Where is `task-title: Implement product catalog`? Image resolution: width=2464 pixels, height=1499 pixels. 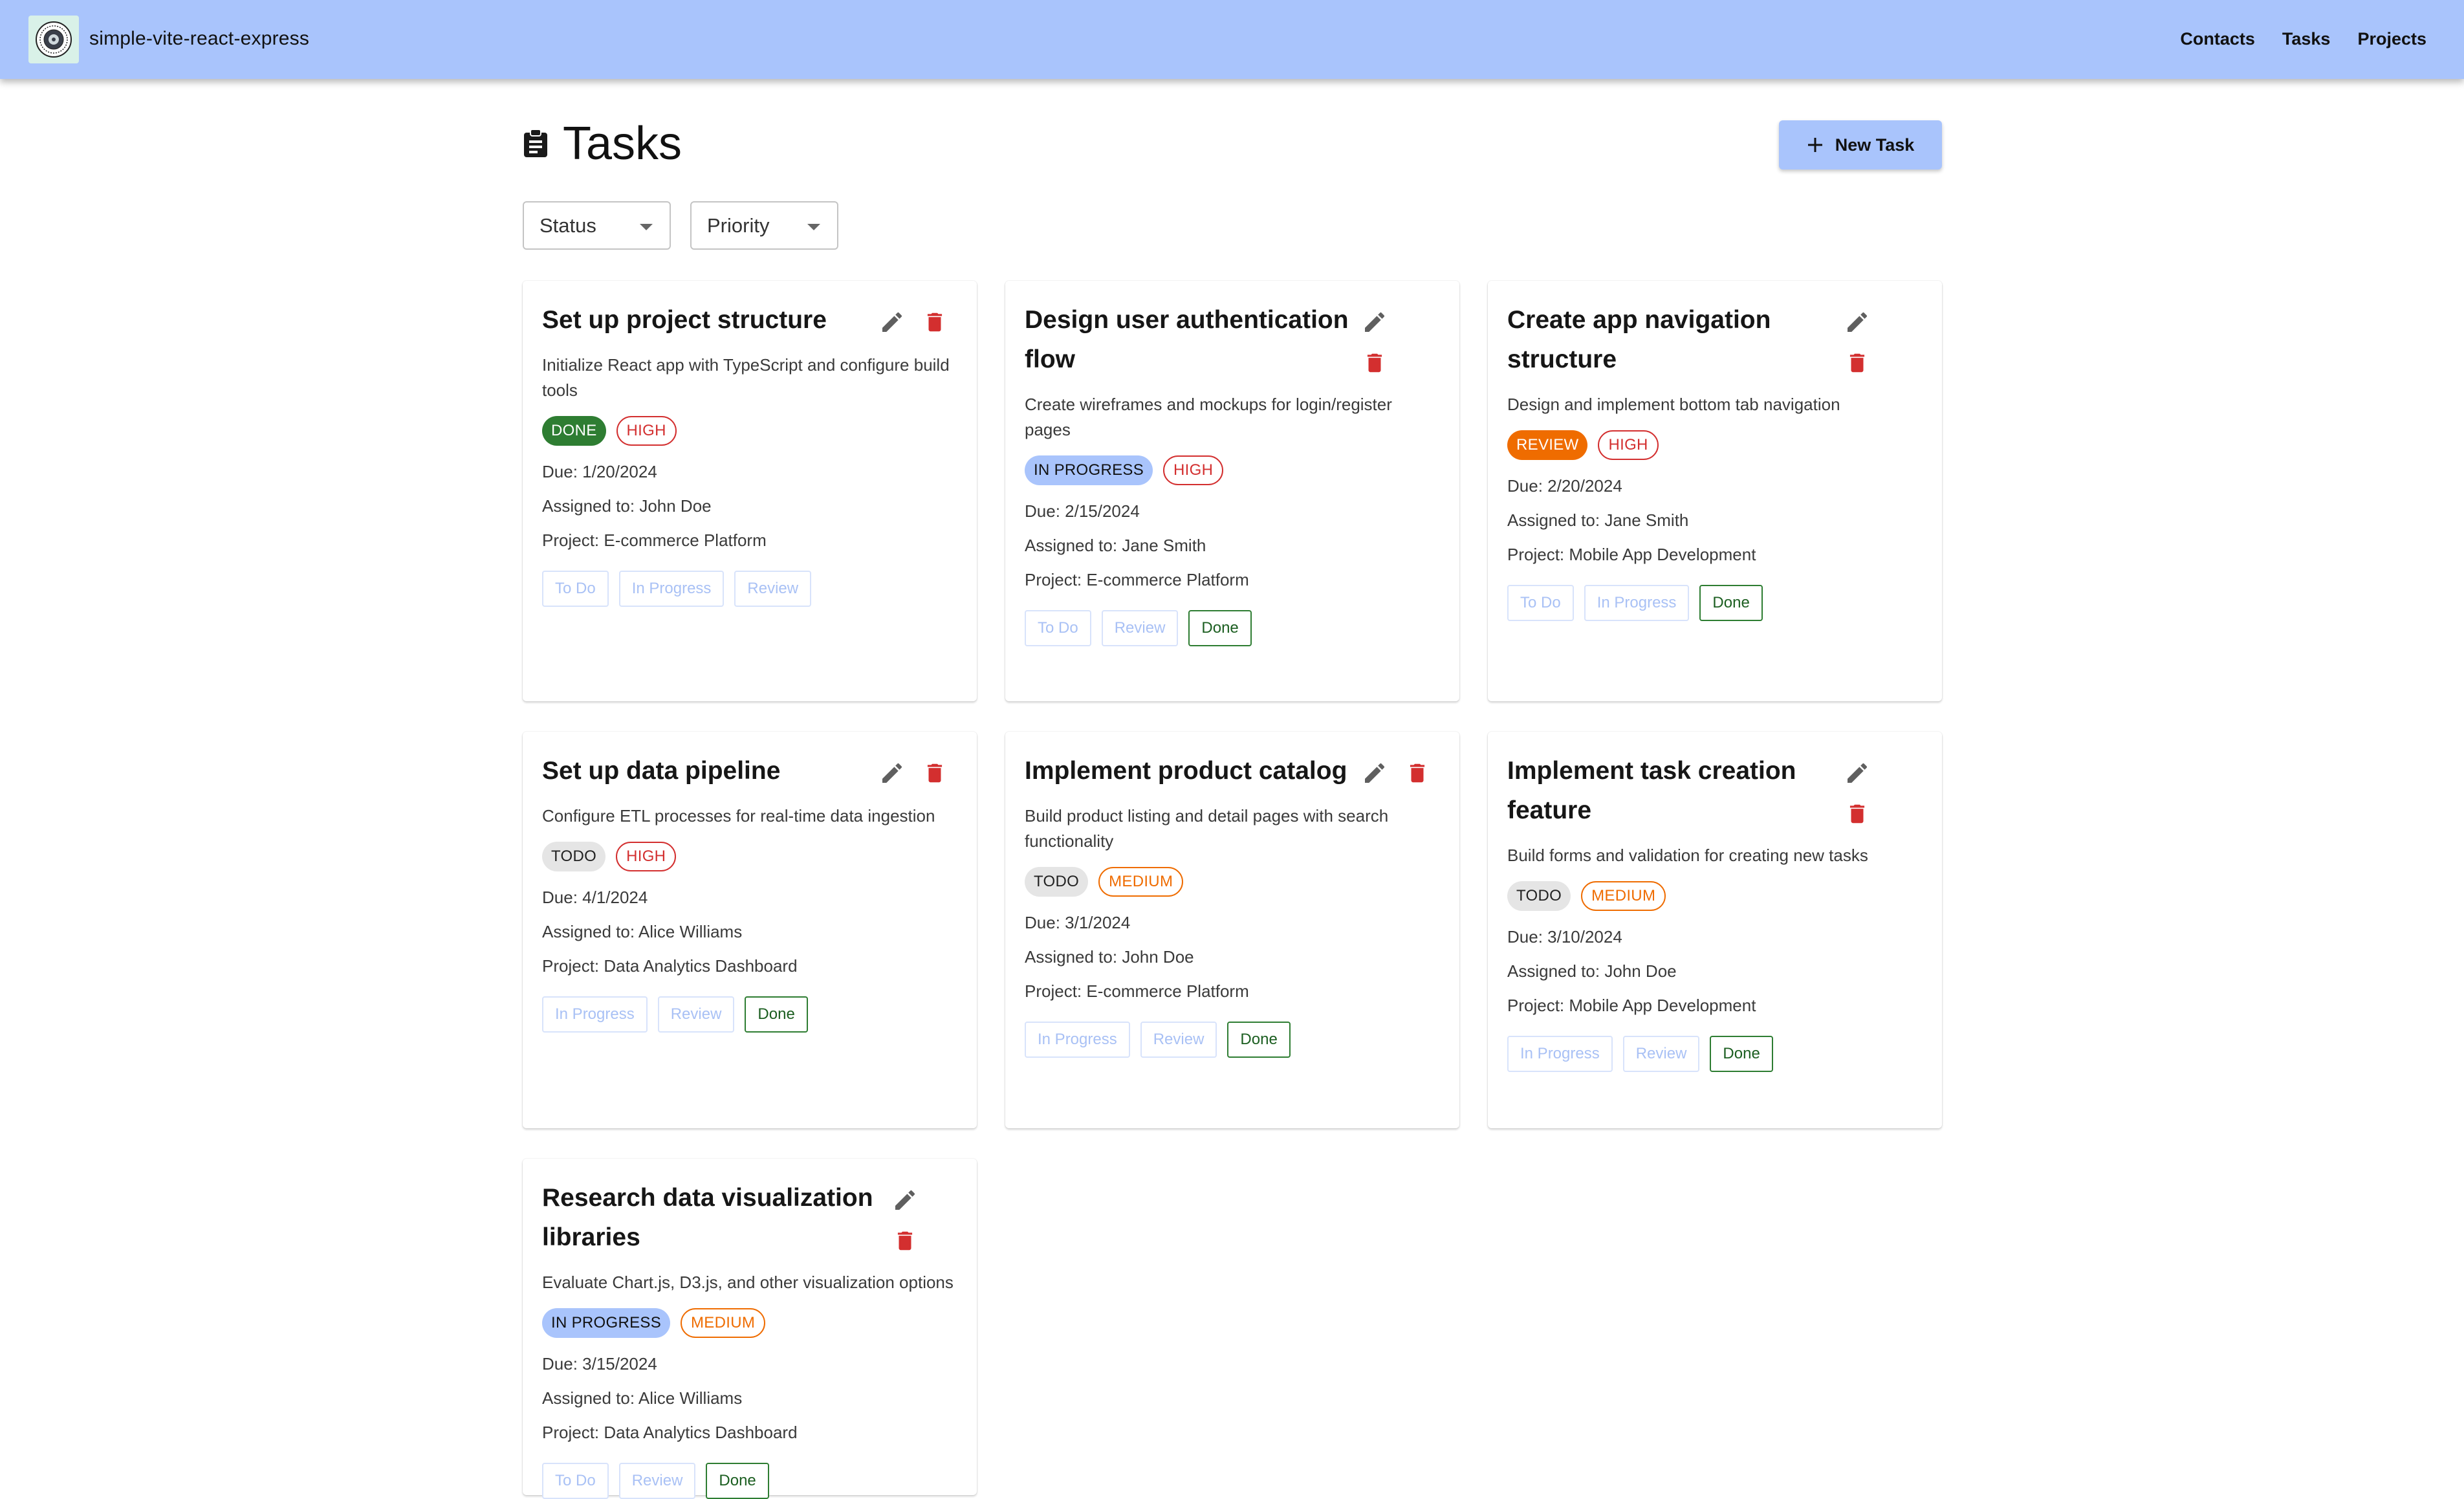
task-title: Implement product catalog is located at coordinates (1186, 771).